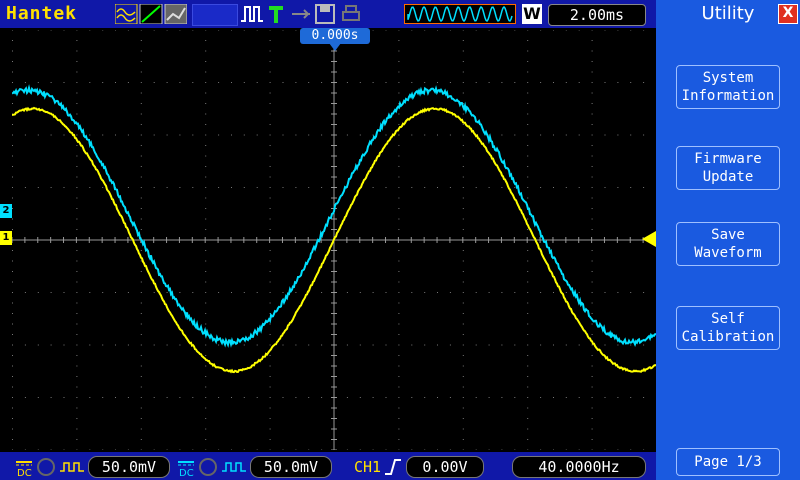 Image resolution: width=800 pixels, height=480 pixels. I want to click on button-label-line2: Calibration, so click(728, 337).